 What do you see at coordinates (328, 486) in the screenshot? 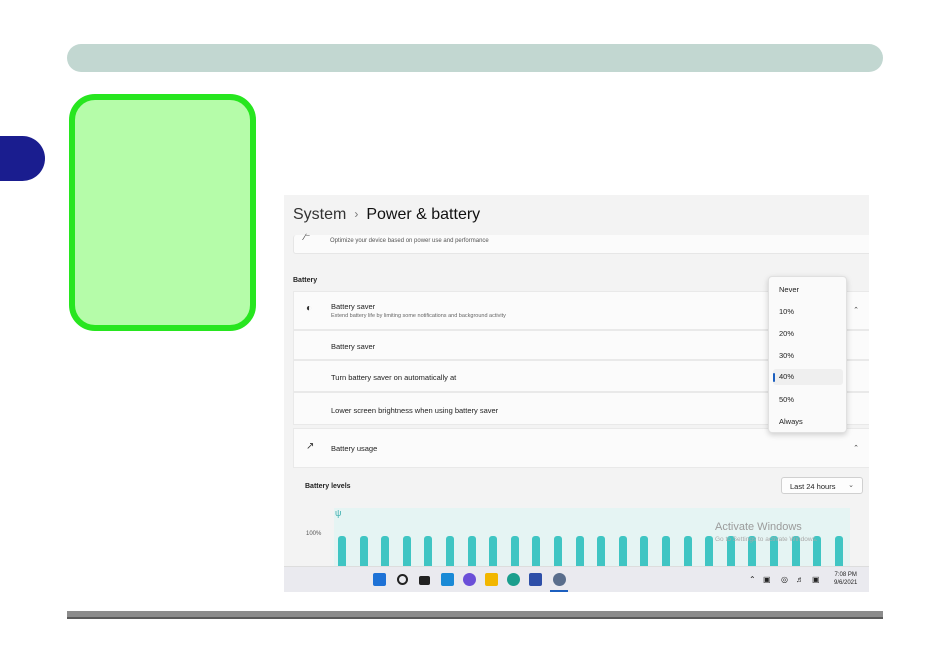
I see `battery-levels-label: Battery levels` at bounding box center [328, 486].